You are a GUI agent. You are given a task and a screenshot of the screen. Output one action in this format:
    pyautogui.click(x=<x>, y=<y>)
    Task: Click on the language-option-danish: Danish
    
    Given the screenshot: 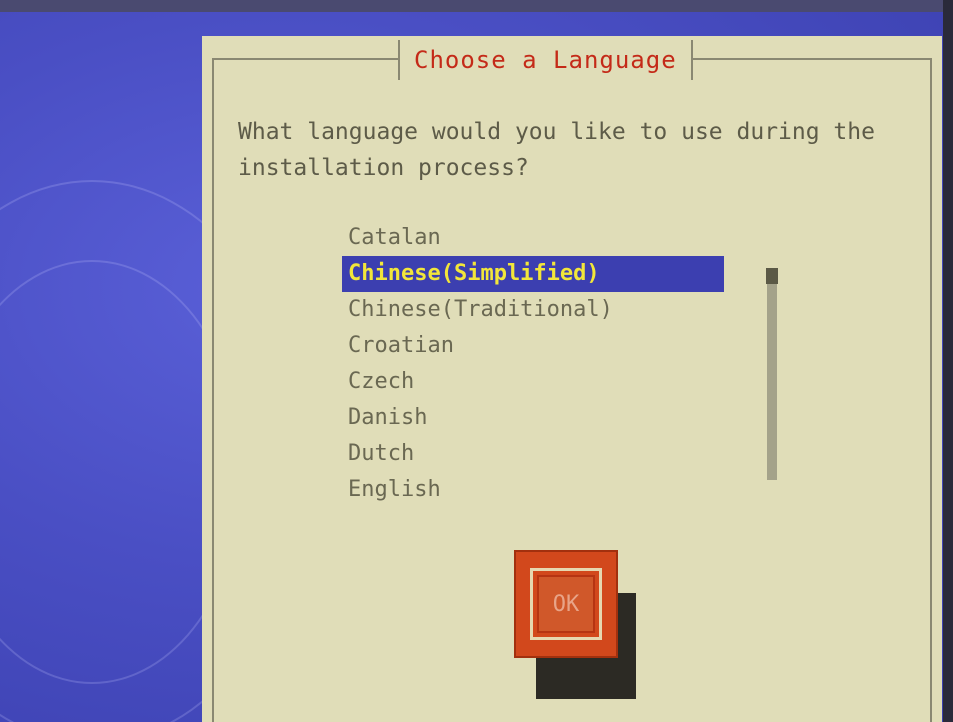 What is the action you would take?
    pyautogui.click(x=542, y=418)
    